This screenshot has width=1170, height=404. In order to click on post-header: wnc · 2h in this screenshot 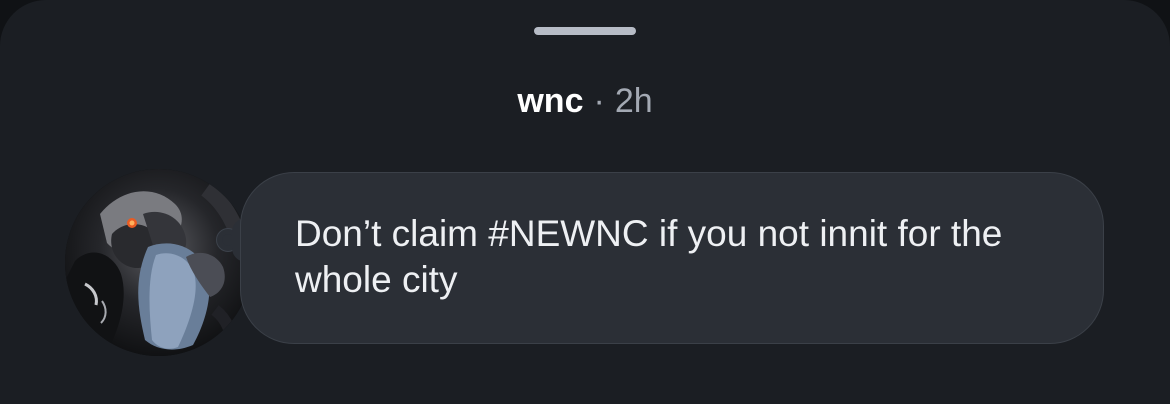, I will do `click(585, 101)`.